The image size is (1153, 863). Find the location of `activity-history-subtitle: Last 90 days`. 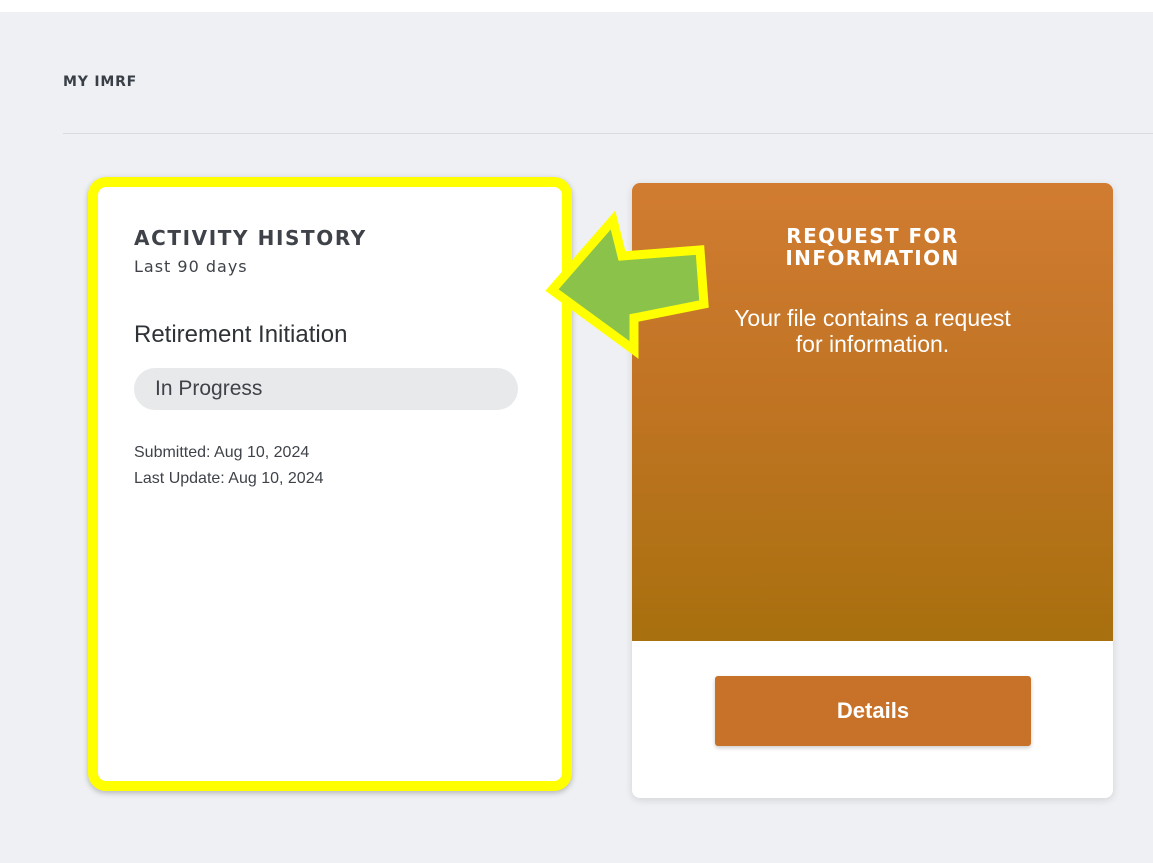

activity-history-subtitle: Last 90 days is located at coordinates (191, 266).